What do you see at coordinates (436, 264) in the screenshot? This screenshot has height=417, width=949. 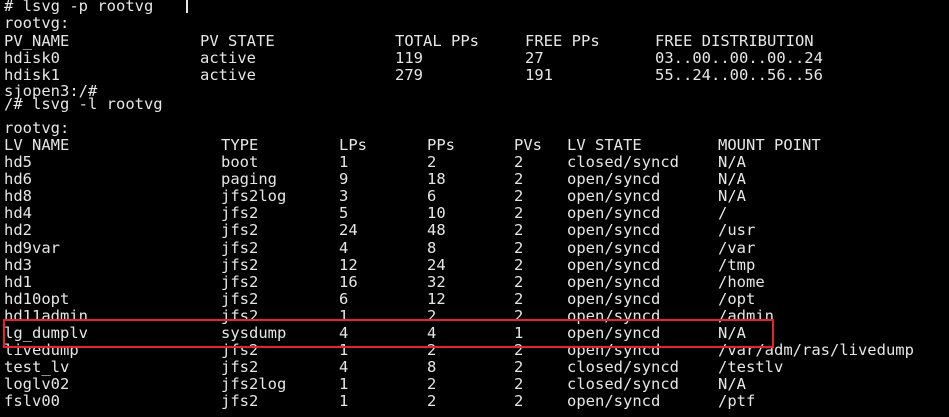 I see `lv-pps: 24` at bounding box center [436, 264].